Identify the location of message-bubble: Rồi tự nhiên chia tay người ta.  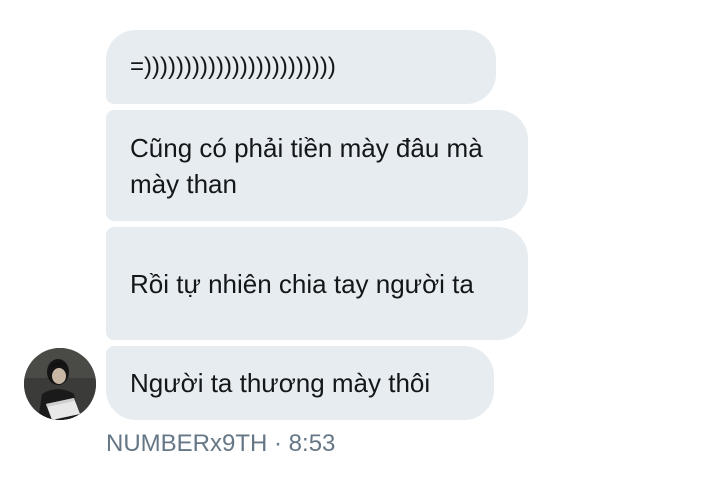
(317, 283).